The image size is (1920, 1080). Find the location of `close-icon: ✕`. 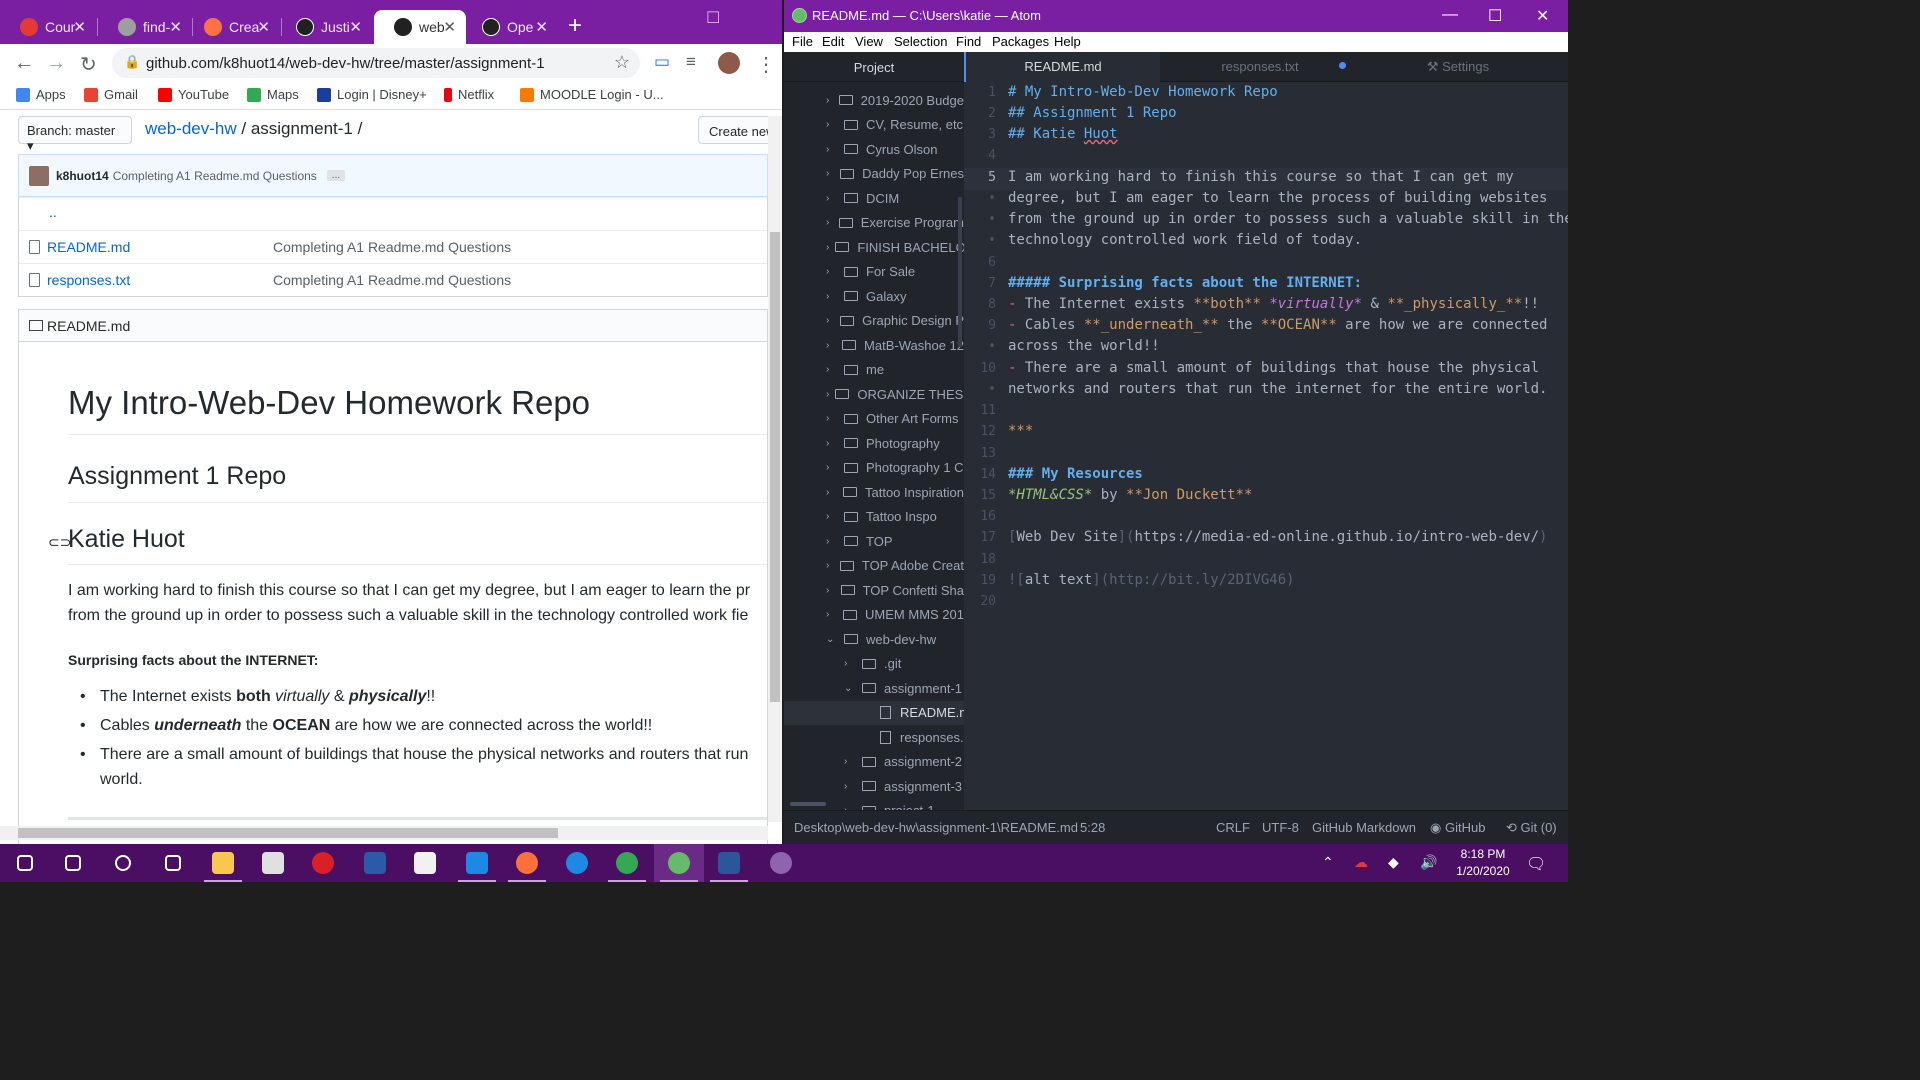

close-icon: ✕ is located at coordinates (1542, 16).